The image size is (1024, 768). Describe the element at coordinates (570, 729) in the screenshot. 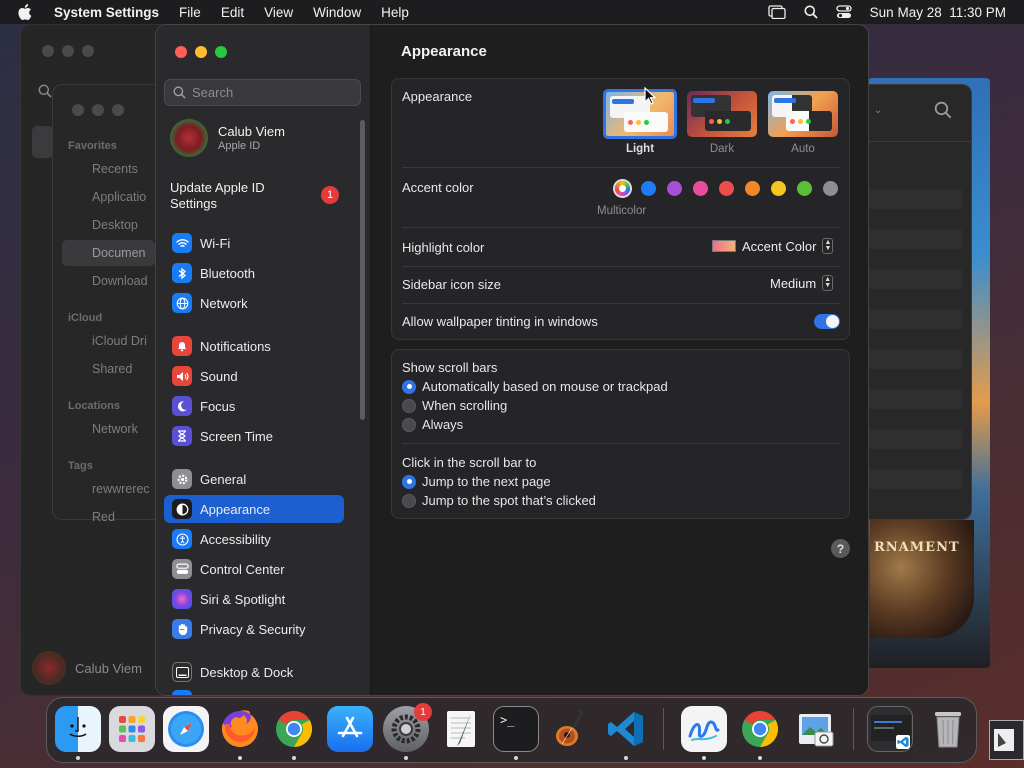

I see `dock-garageband-icon` at that location.